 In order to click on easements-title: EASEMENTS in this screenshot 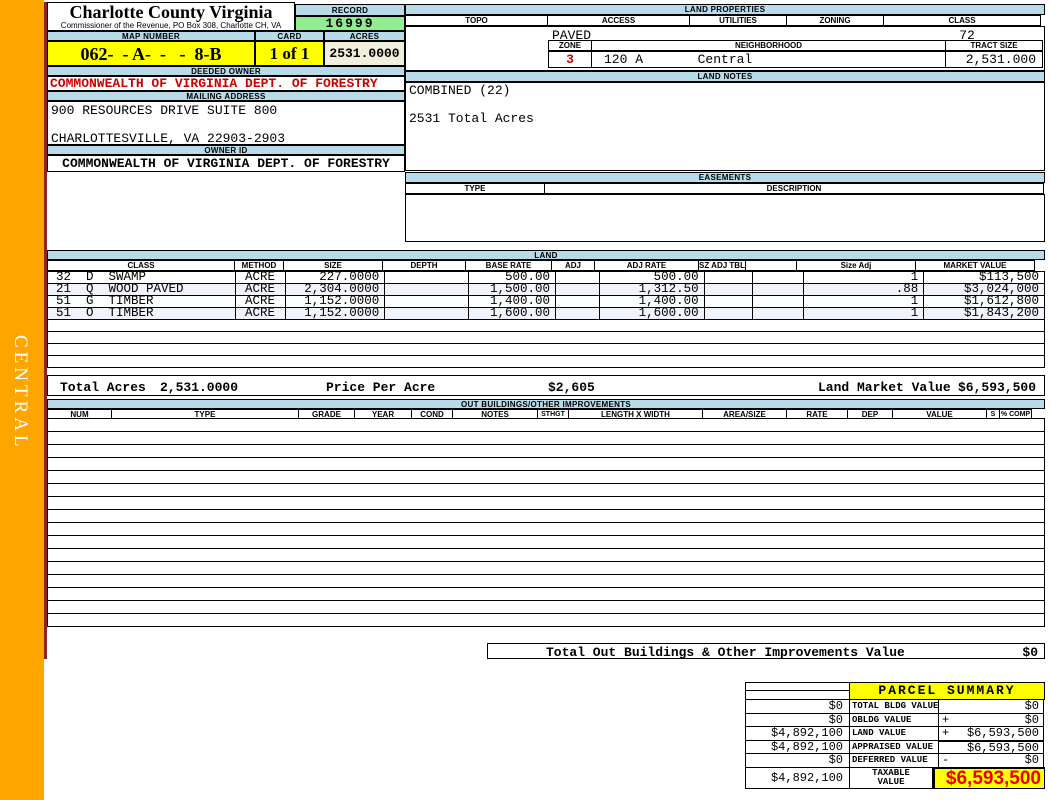, I will do `click(725, 177)`.